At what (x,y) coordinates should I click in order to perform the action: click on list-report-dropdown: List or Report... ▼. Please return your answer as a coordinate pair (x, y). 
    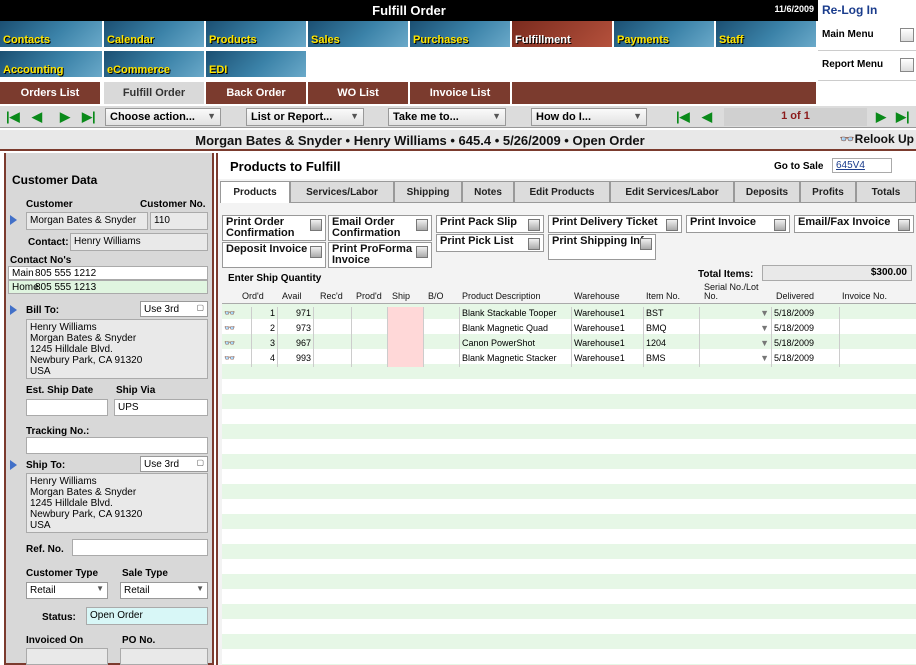
    Looking at the image, I should click on (305, 117).